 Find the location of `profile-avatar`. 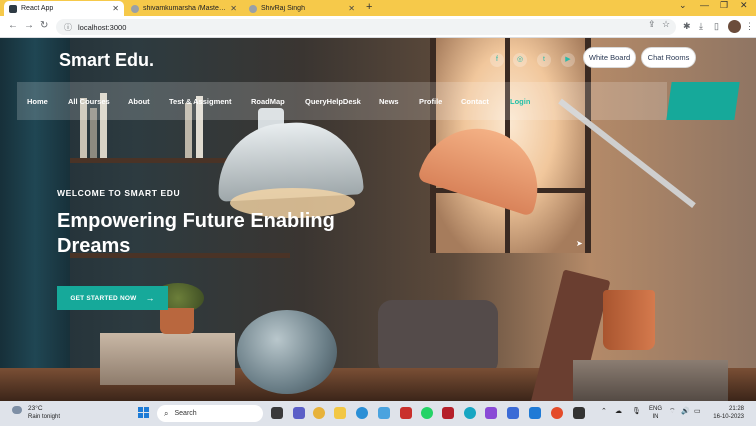

profile-avatar is located at coordinates (734, 26).